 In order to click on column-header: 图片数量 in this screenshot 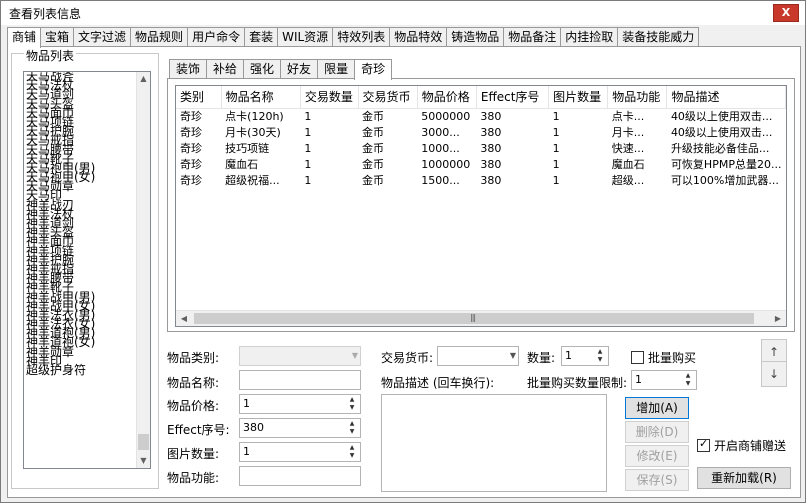, I will do `click(578, 97)`.